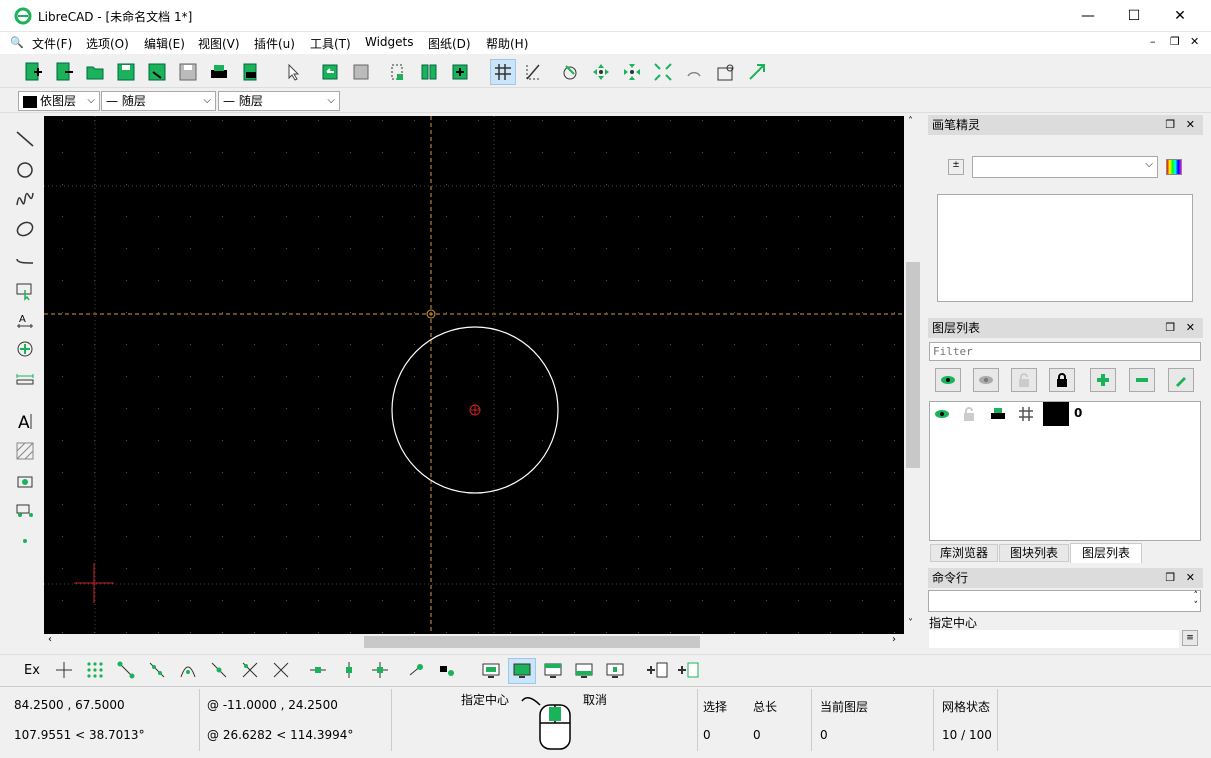 The width and height of the screenshot is (1211, 758). I want to click on line-tool-icon, so click(25, 139).